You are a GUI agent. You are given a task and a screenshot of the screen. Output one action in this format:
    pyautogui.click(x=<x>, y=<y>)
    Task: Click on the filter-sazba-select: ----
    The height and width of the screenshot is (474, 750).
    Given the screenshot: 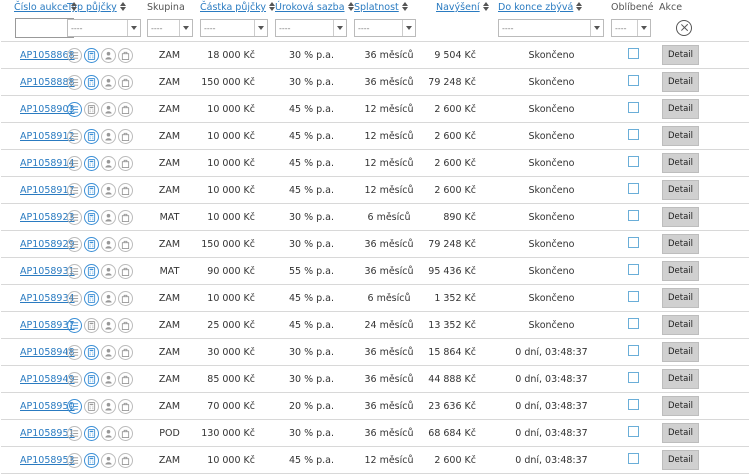 What is the action you would take?
    pyautogui.click(x=311, y=28)
    